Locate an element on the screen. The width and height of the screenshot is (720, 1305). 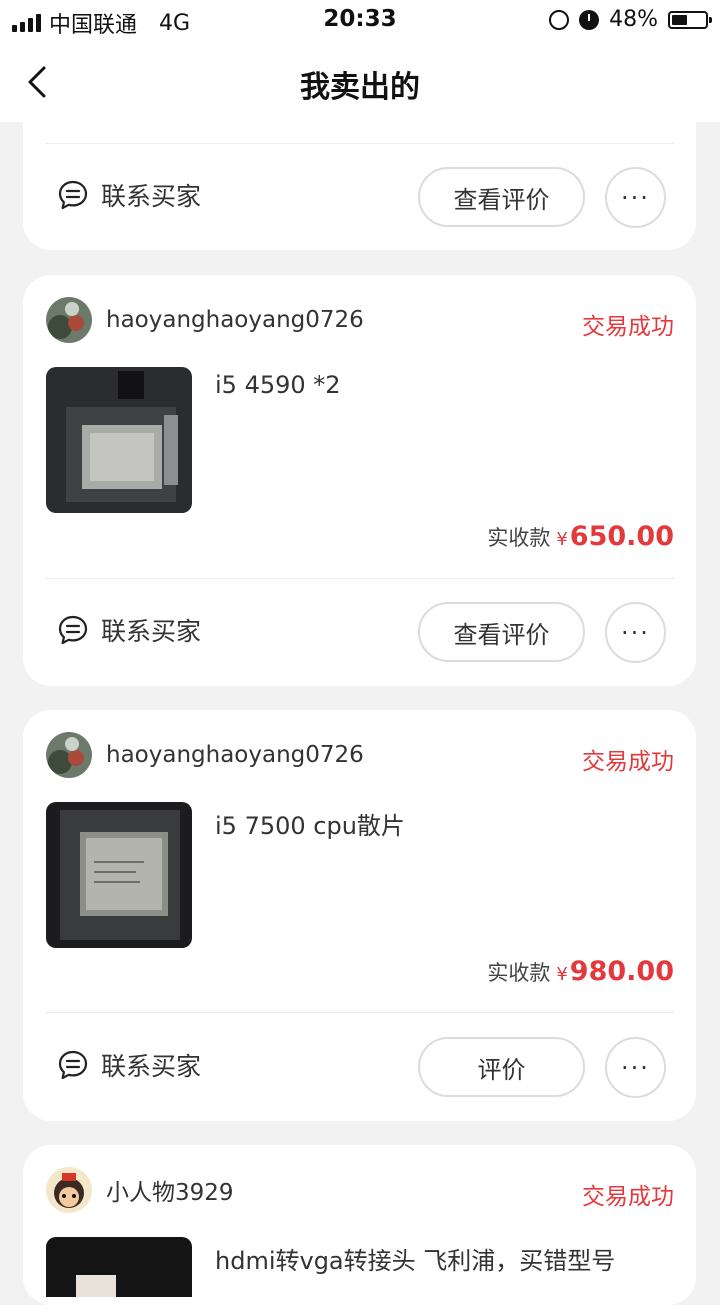
nav-bar: 我卖出的 is located at coordinates (360, 81).